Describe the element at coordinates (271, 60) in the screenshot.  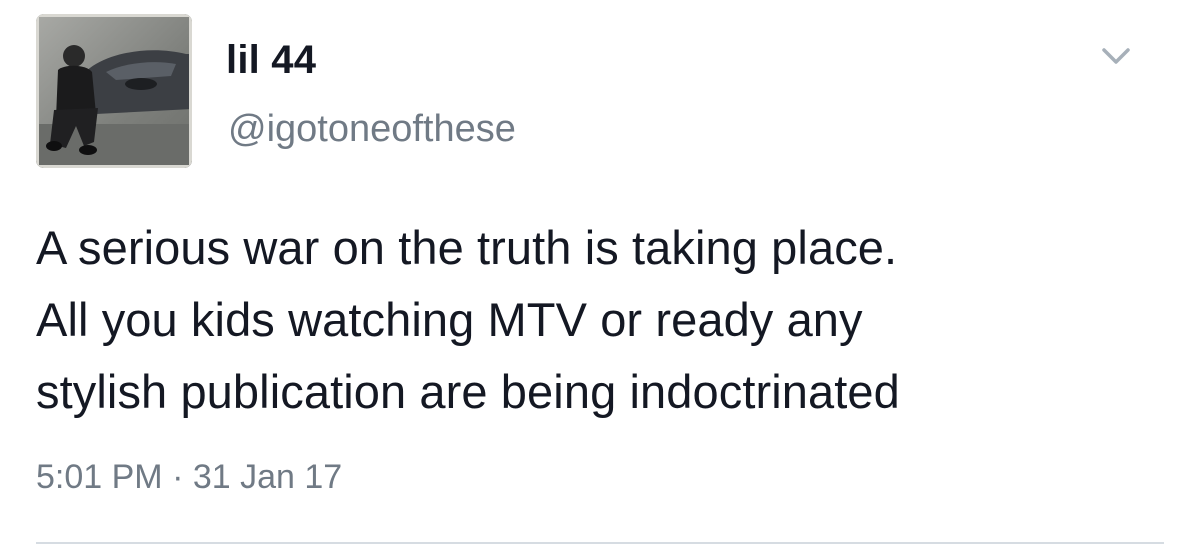
I see `display-name: lil 44` at that location.